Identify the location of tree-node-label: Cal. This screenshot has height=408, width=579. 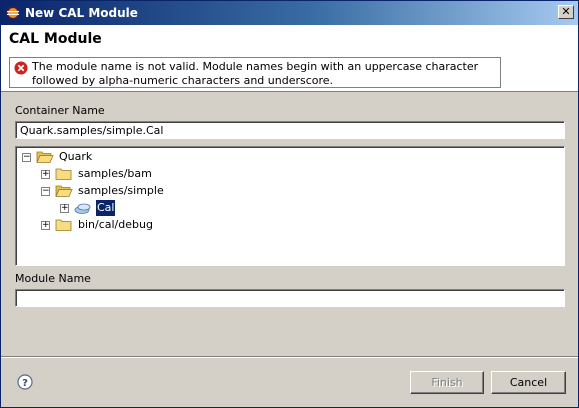
(105, 208).